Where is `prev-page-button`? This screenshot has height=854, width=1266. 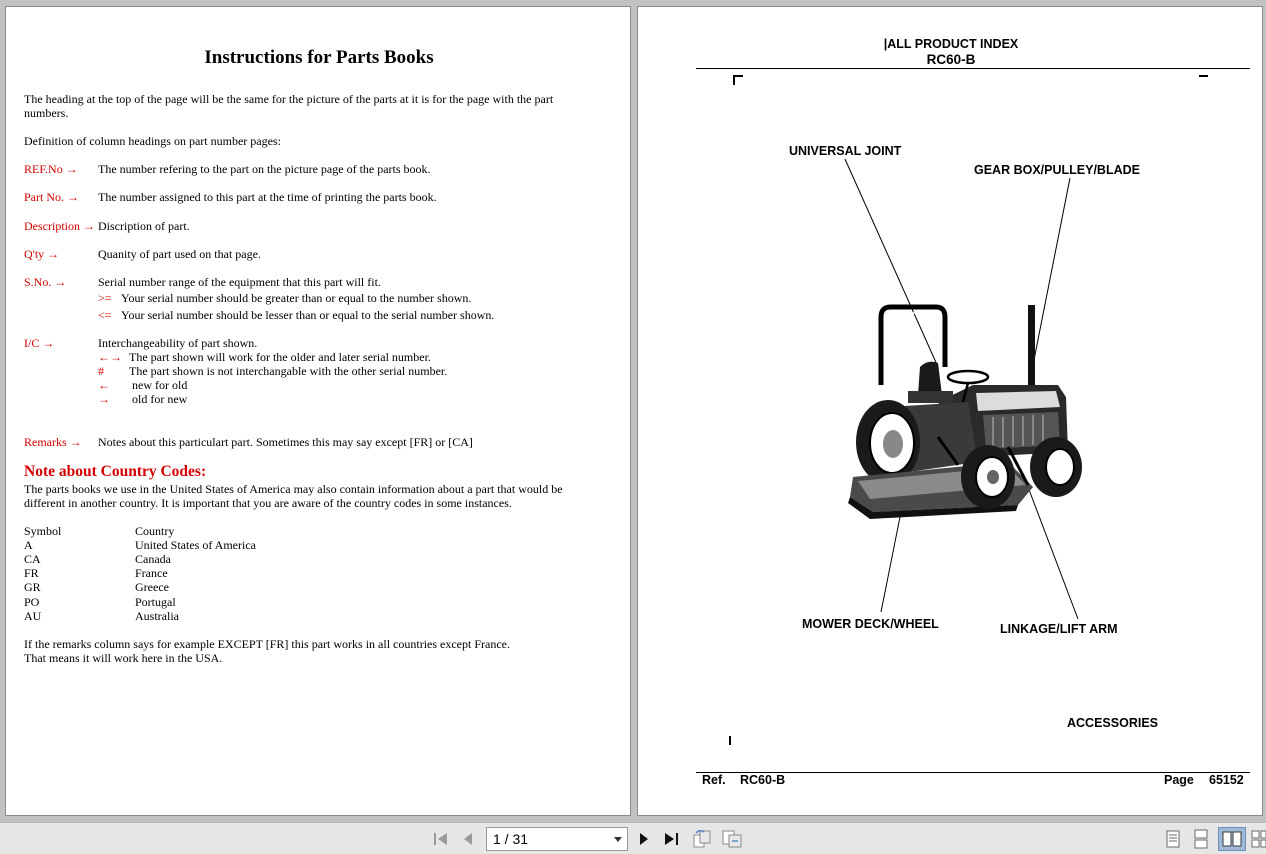 prev-page-button is located at coordinates (468, 838).